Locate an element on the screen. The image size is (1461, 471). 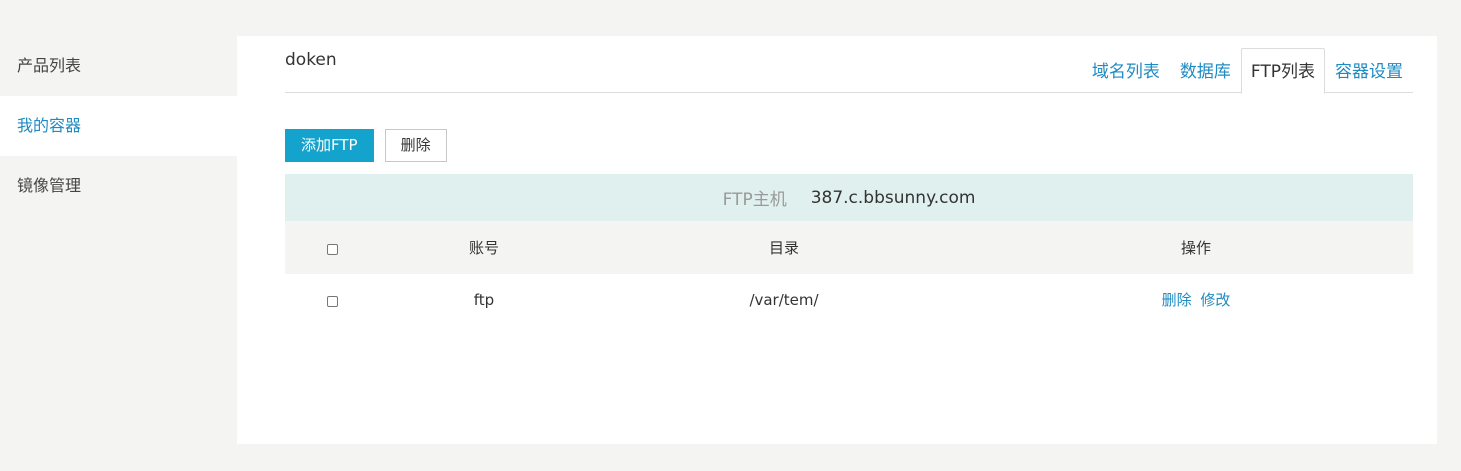
sidebar: 产品列表 我的容器 镜像管理 is located at coordinates (118, 126).